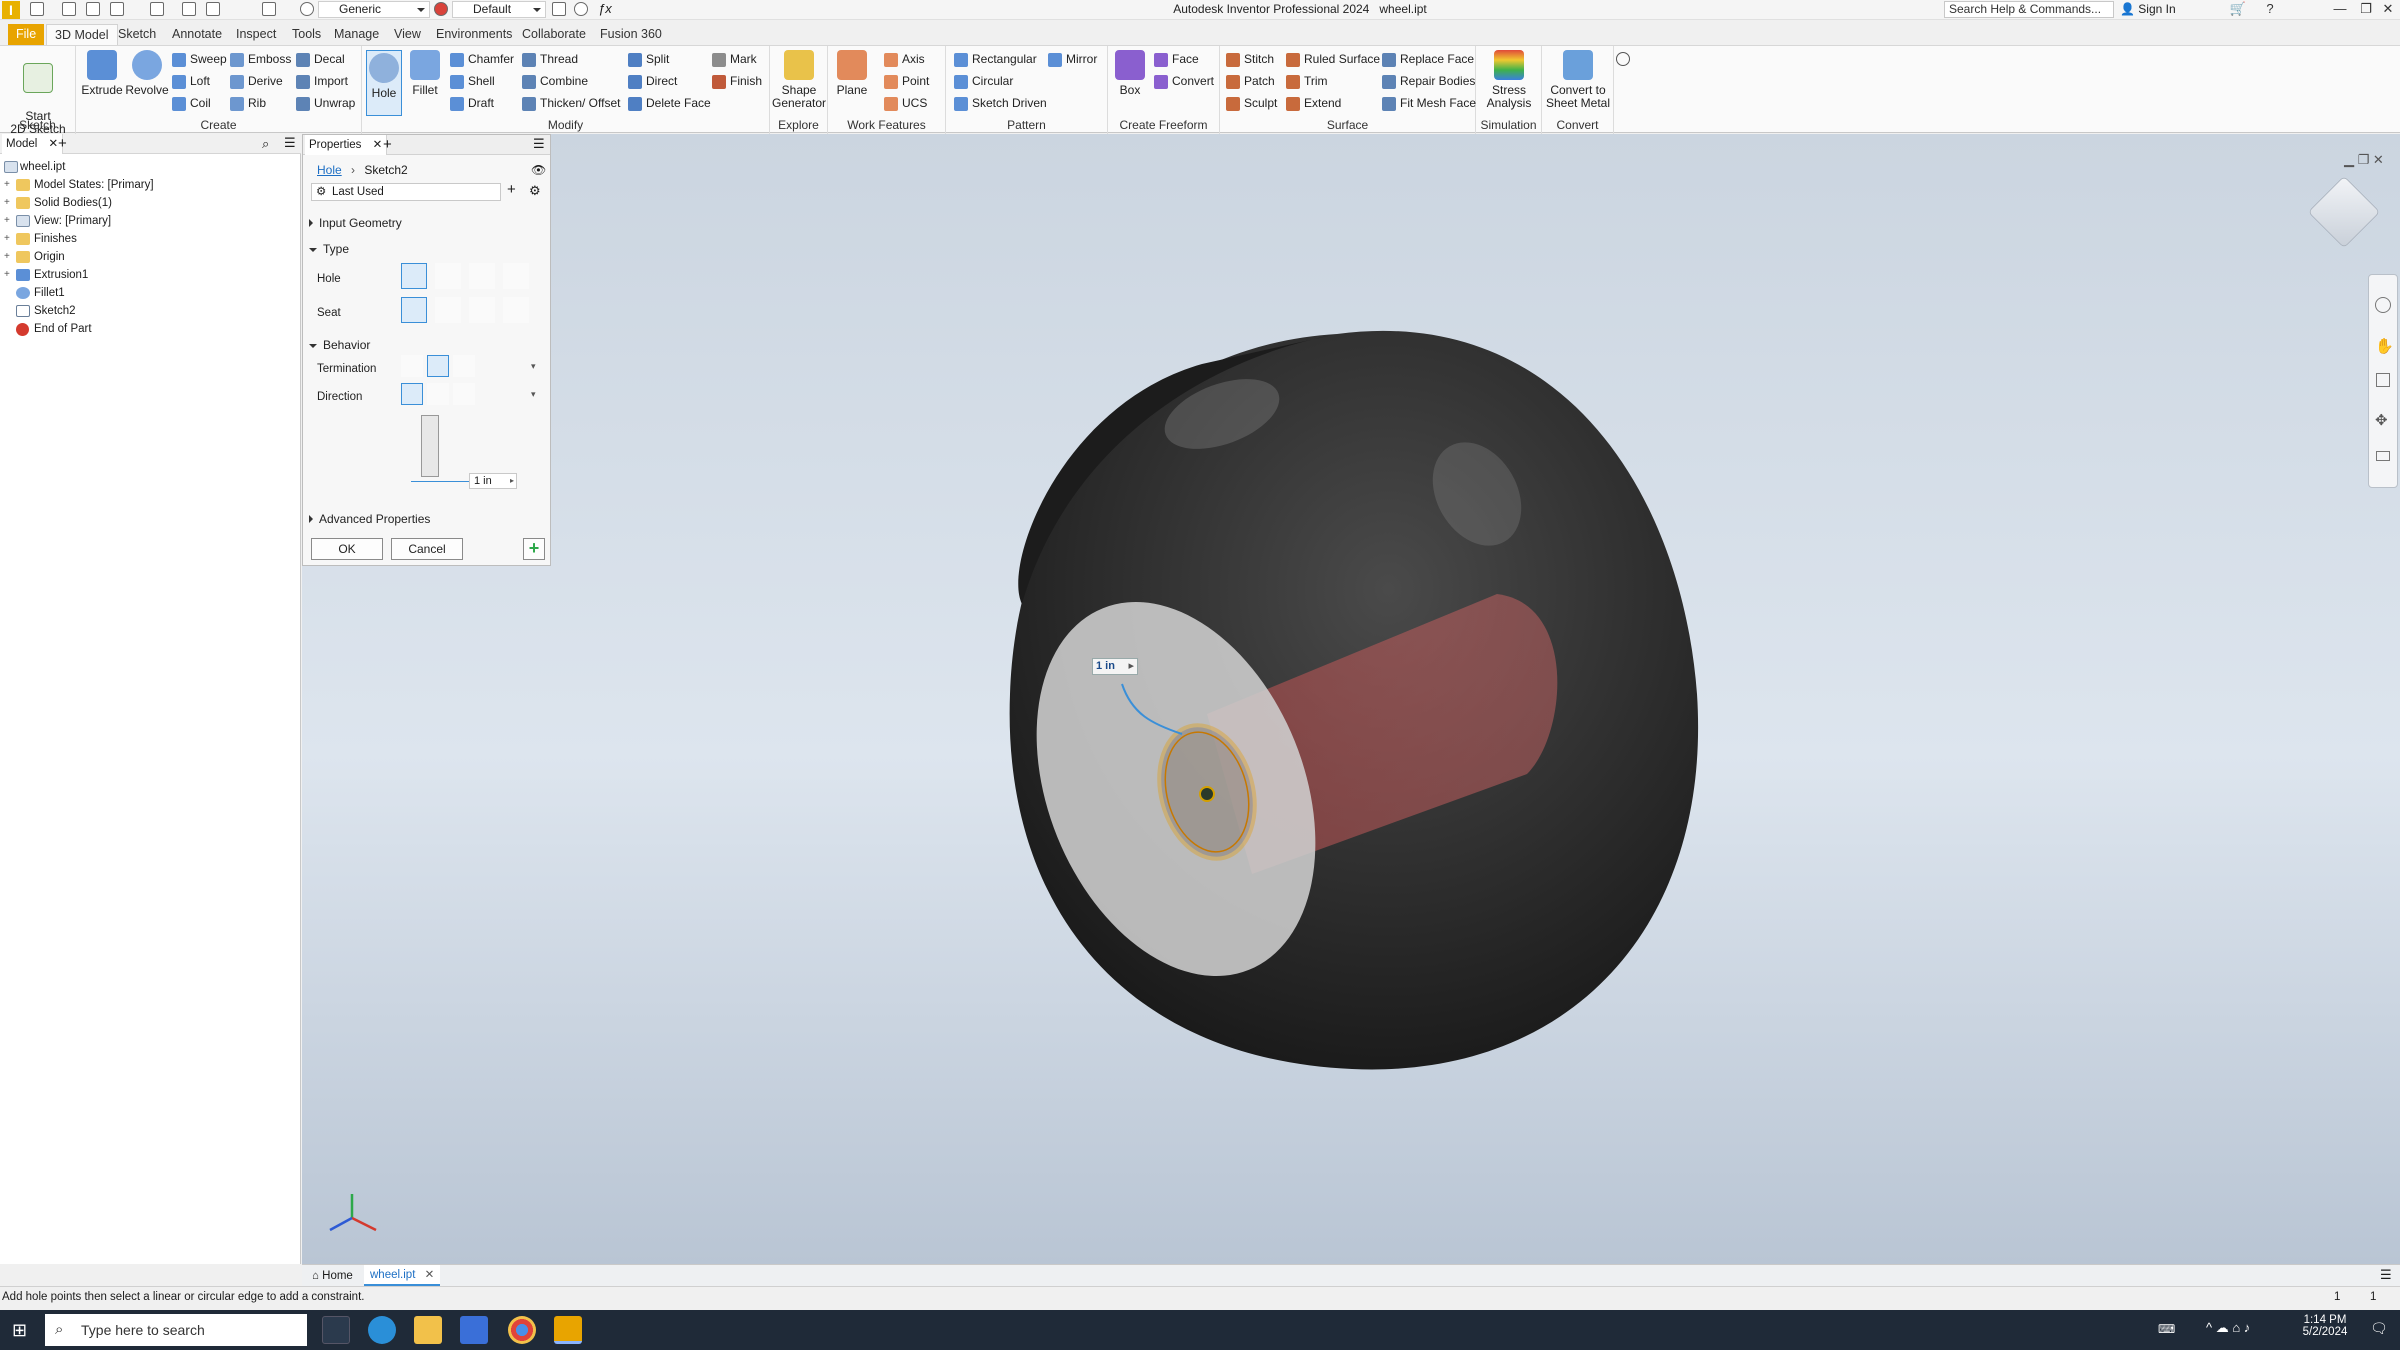  I want to click on convert-freeform-button: Convert, so click(1183, 81).